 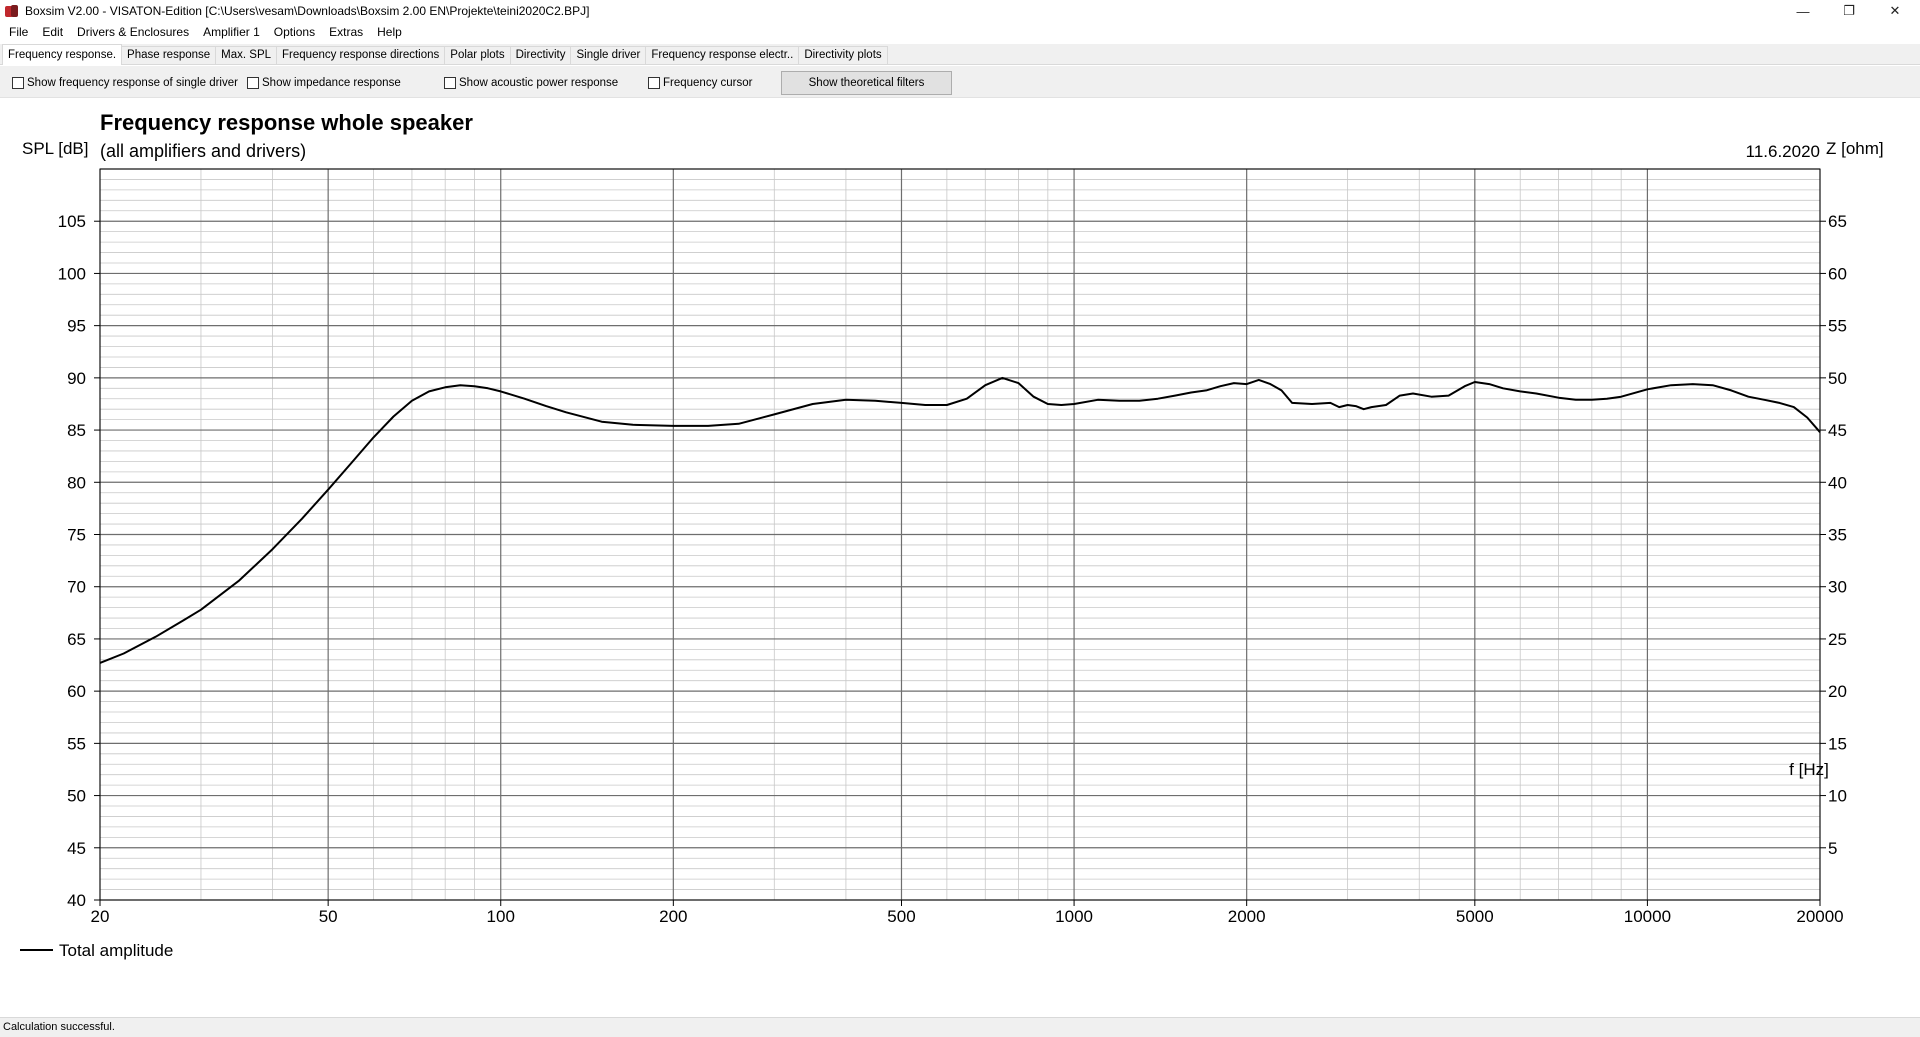 What do you see at coordinates (133, 32) in the screenshot?
I see `menu-drivers-enclosures: Drivers & Enclosures` at bounding box center [133, 32].